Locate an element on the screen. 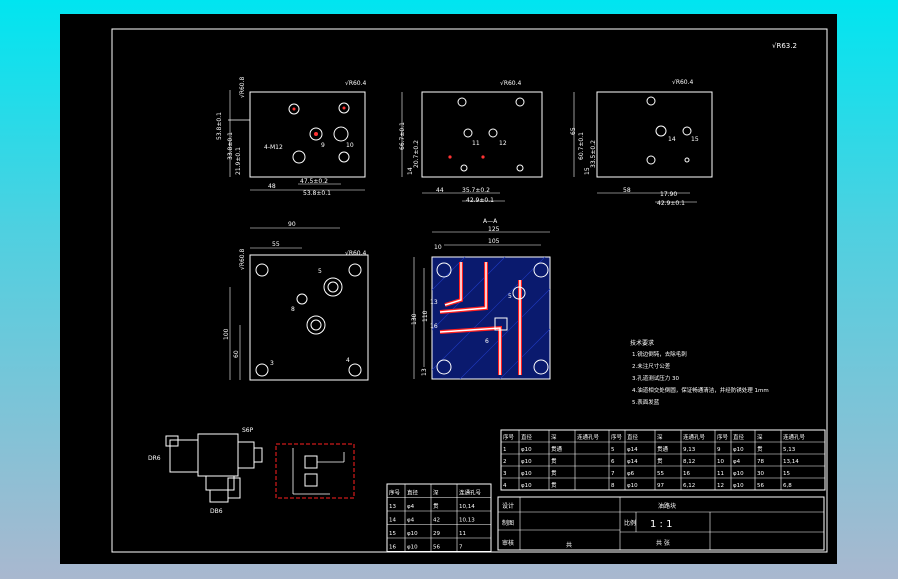 This screenshot has width=898, height=579. port-label: 3 is located at coordinates (272, 363).